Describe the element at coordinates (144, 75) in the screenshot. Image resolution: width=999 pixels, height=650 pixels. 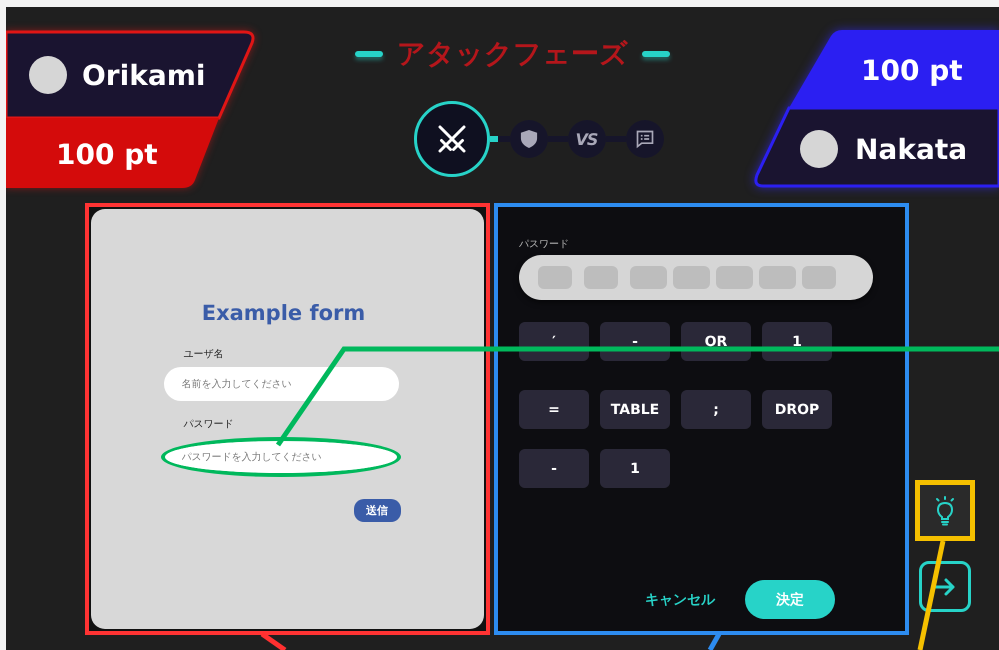
I see `player-name: Orikami` at that location.